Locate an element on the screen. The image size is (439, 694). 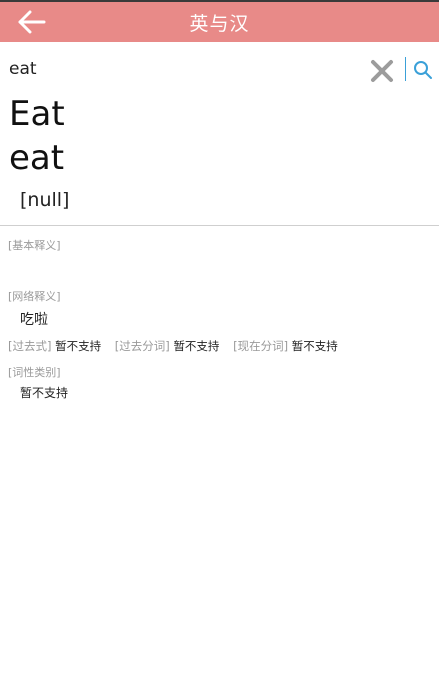
word-forms-row: [过去式] 暂不支持 [过去分词] 暂不支持 [现在分词] 暂不支持 is located at coordinates (173, 346).